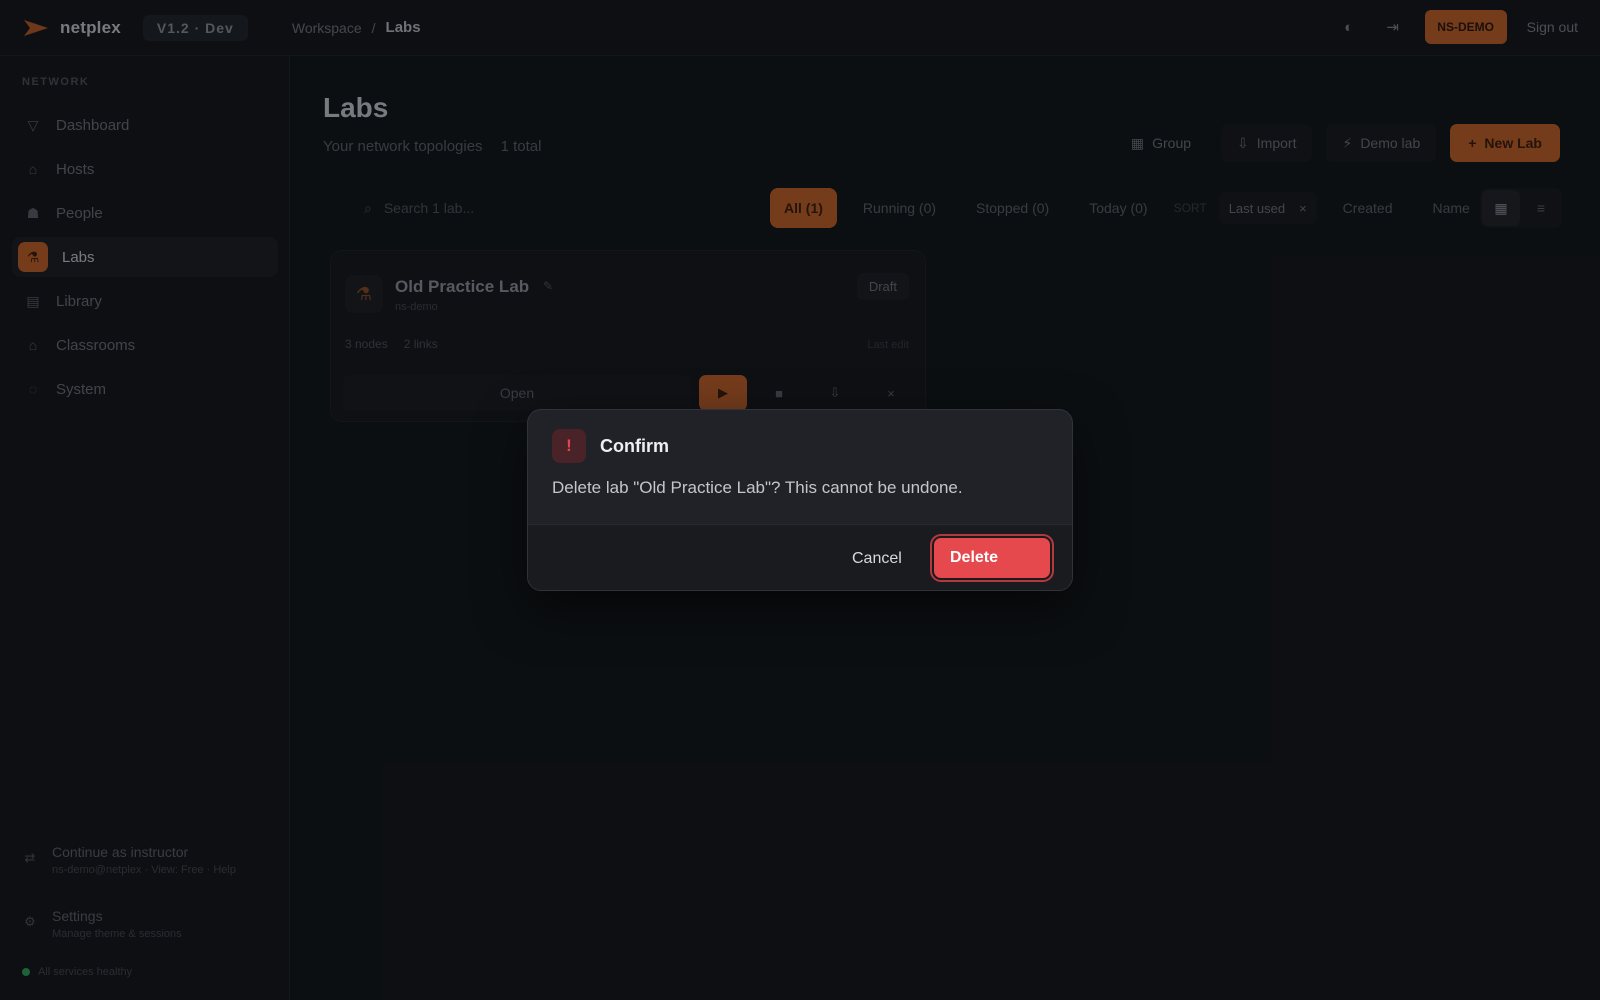 Image resolution: width=1600 pixels, height=1000 pixels. Describe the element at coordinates (992, 558) in the screenshot. I see `delete-button: Delete` at that location.